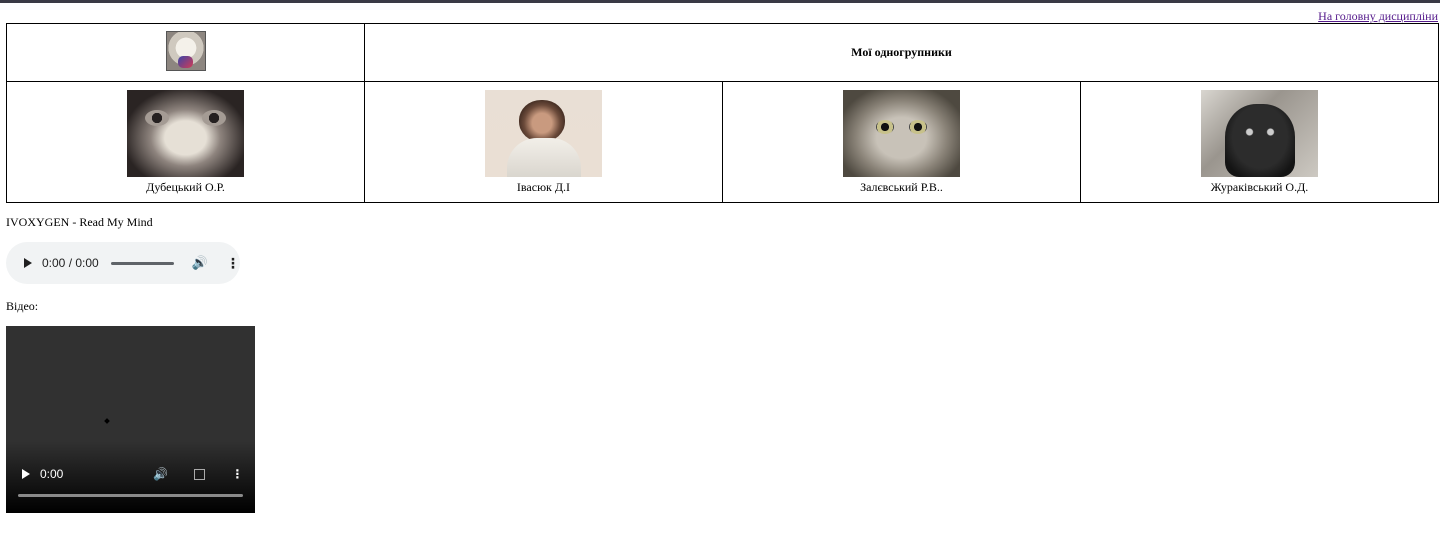  I want to click on classmate-photo-frog, so click(185, 133).